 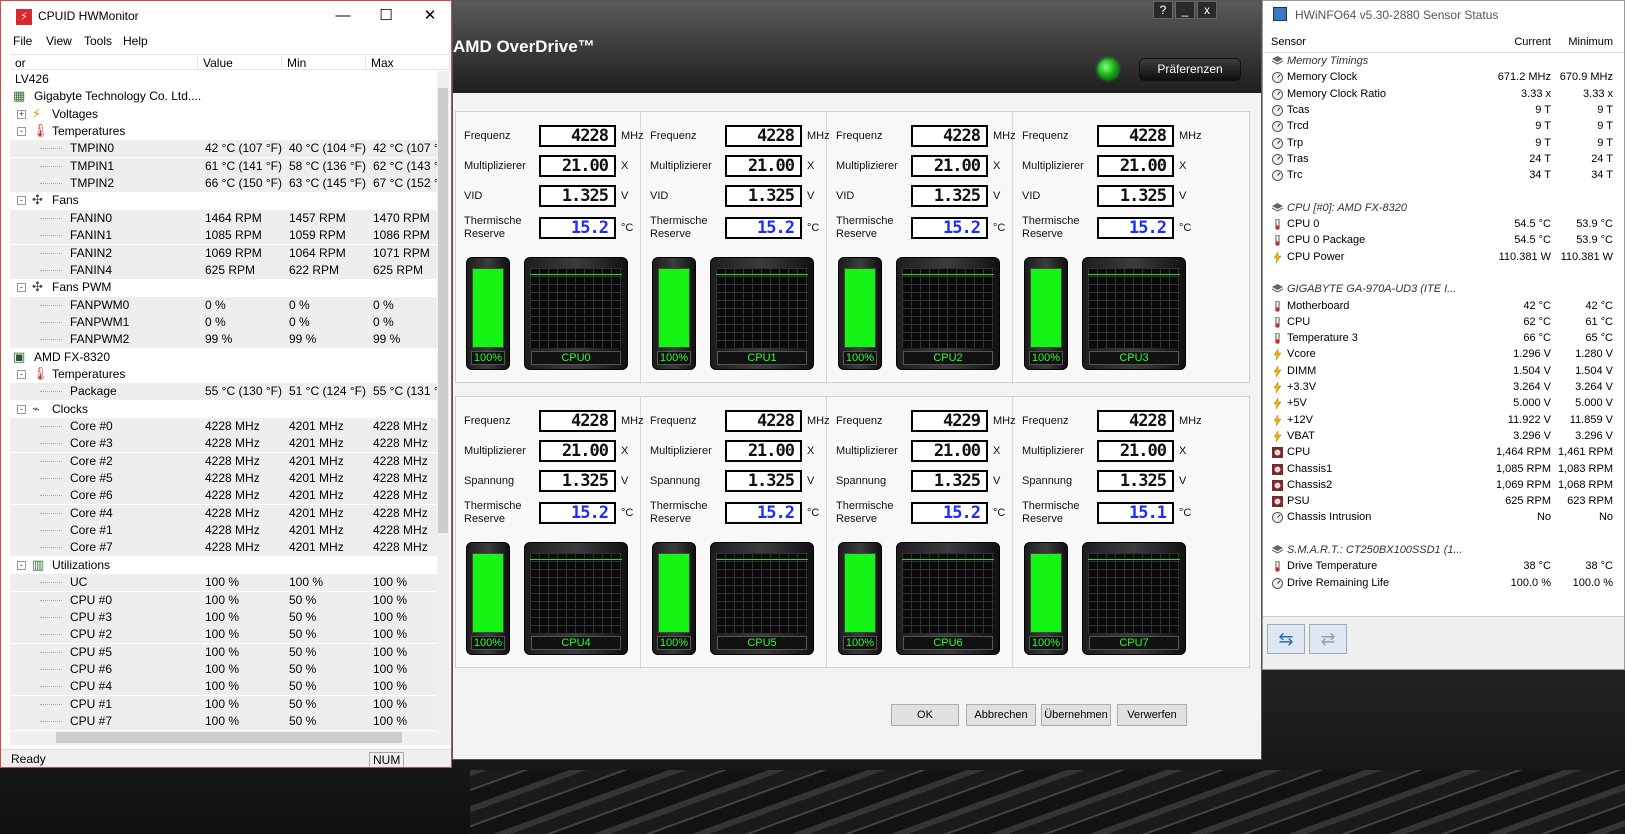 What do you see at coordinates (1443, 354) in the screenshot?
I see `sensor-row: Vcore 1.296 V 1.280 V` at bounding box center [1443, 354].